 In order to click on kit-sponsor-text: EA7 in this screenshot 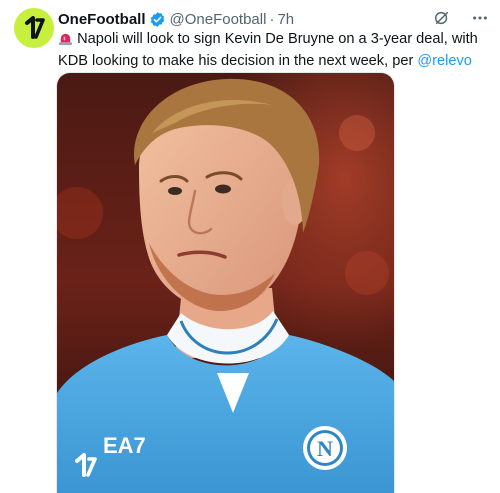, I will do `click(124, 445)`.